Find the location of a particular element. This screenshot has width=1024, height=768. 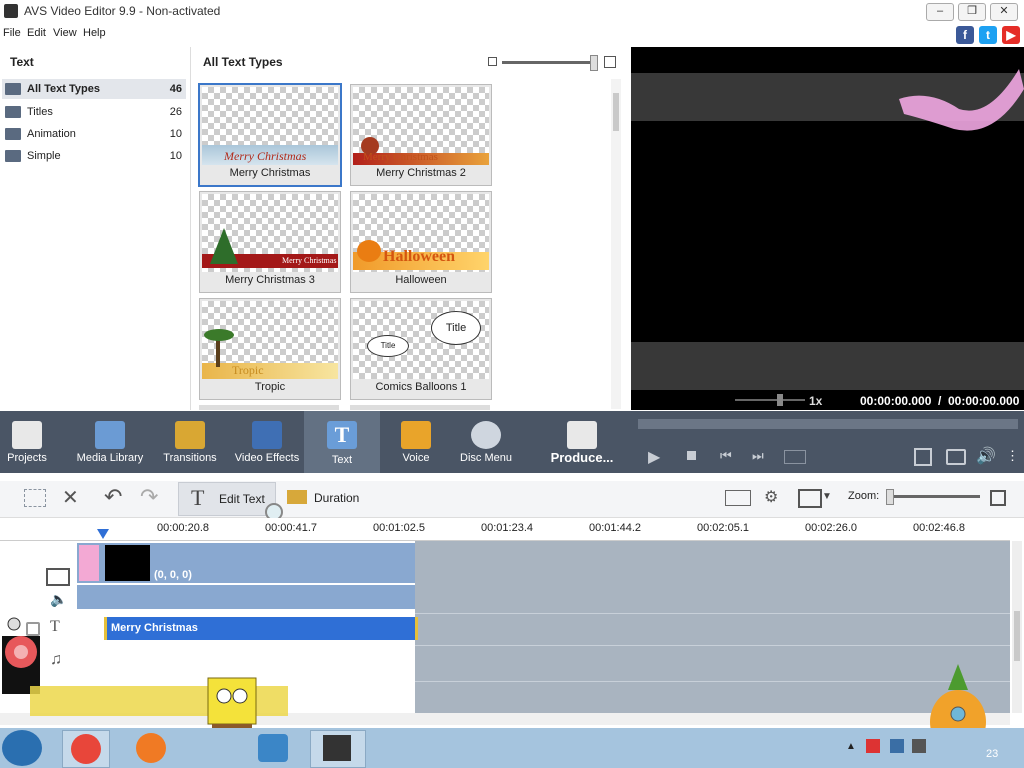

delete-icon: ✕ is located at coordinates (70, 497).